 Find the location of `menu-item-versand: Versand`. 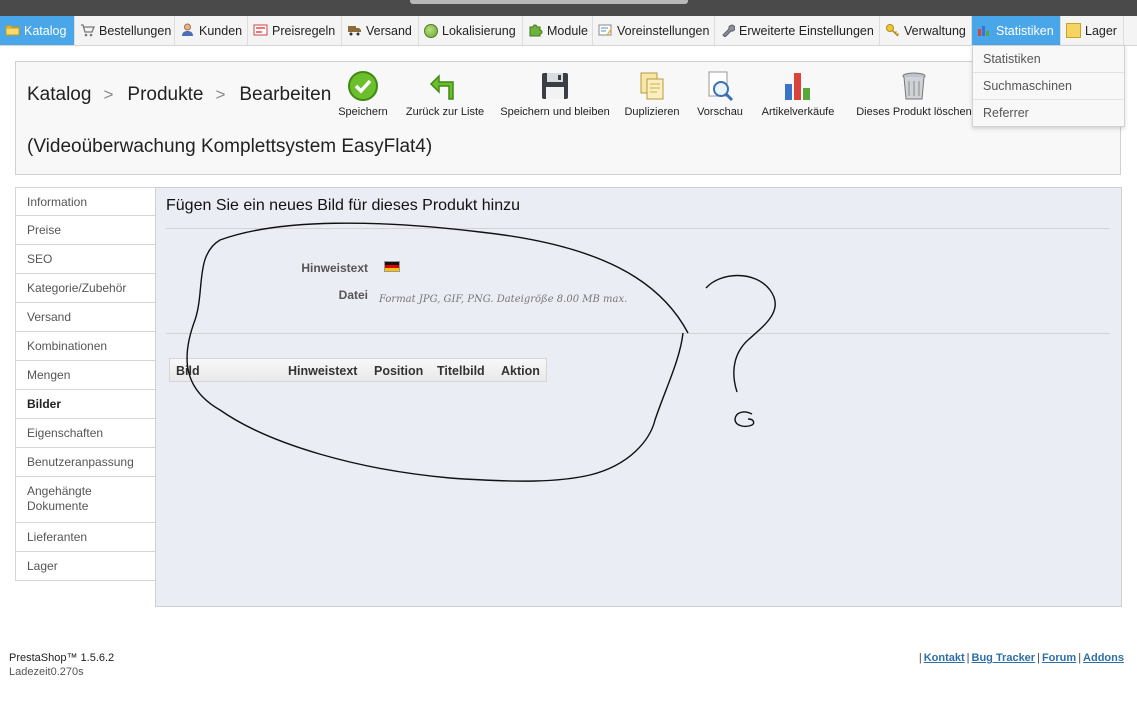

menu-item-versand: Versand is located at coordinates (380, 30).